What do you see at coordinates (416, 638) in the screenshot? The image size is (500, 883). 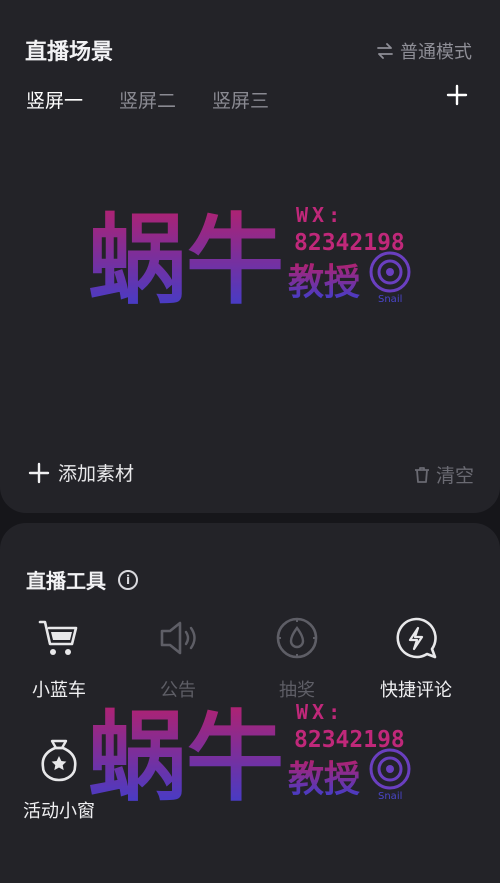 I see `quick-comment-icon` at bounding box center [416, 638].